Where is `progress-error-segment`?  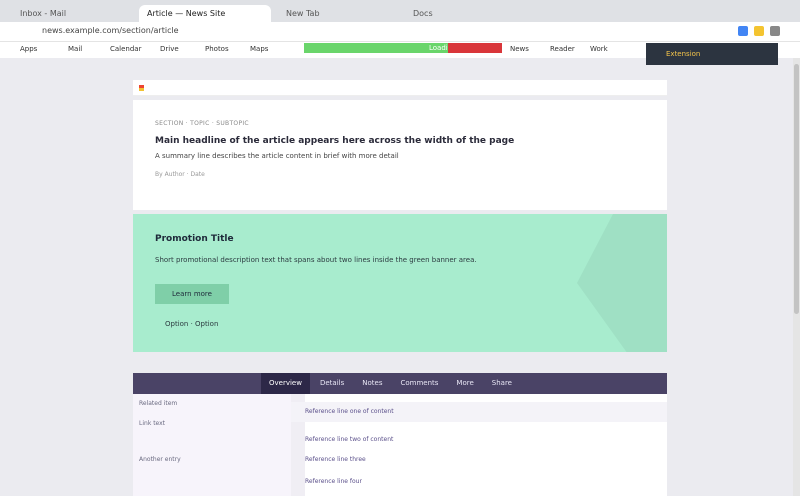
progress-error-segment is located at coordinates (475, 48).